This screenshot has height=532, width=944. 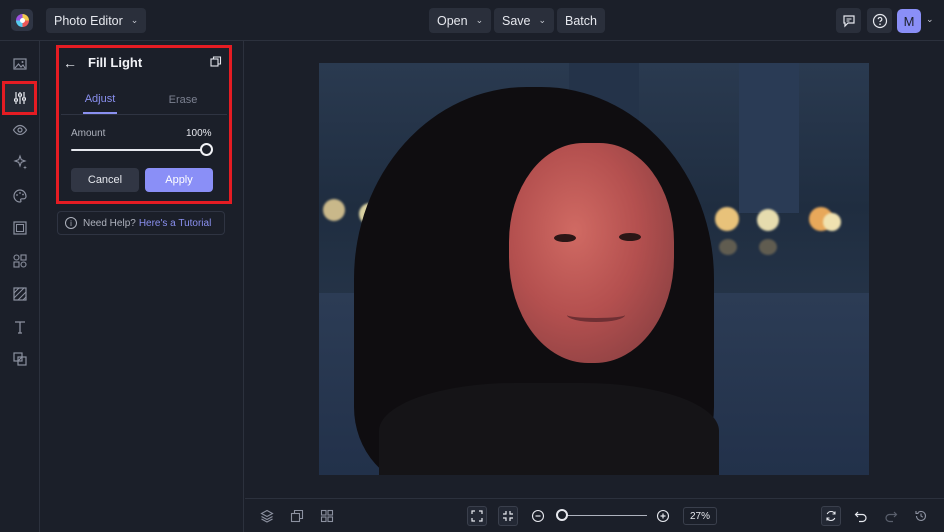 I want to click on batch-label: Batch, so click(x=581, y=20).